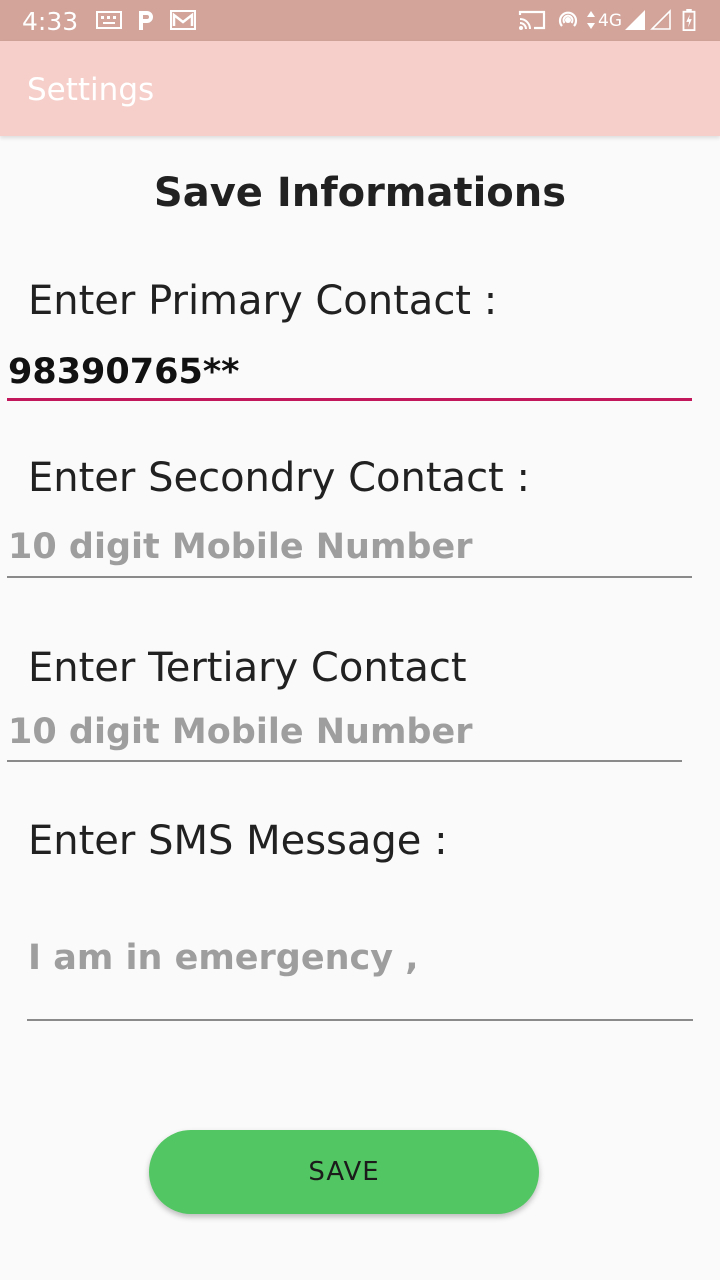  What do you see at coordinates (183, 20) in the screenshot?
I see `gmail-icon` at bounding box center [183, 20].